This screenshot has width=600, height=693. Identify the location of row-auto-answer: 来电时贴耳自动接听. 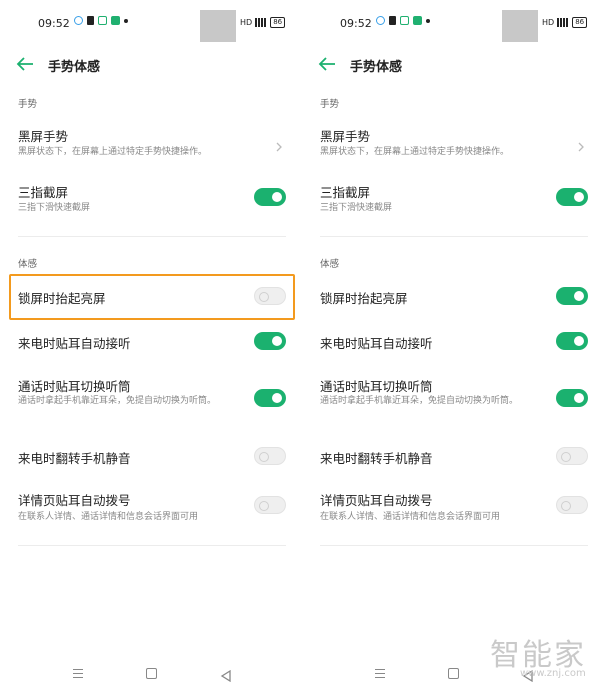
(451, 343).